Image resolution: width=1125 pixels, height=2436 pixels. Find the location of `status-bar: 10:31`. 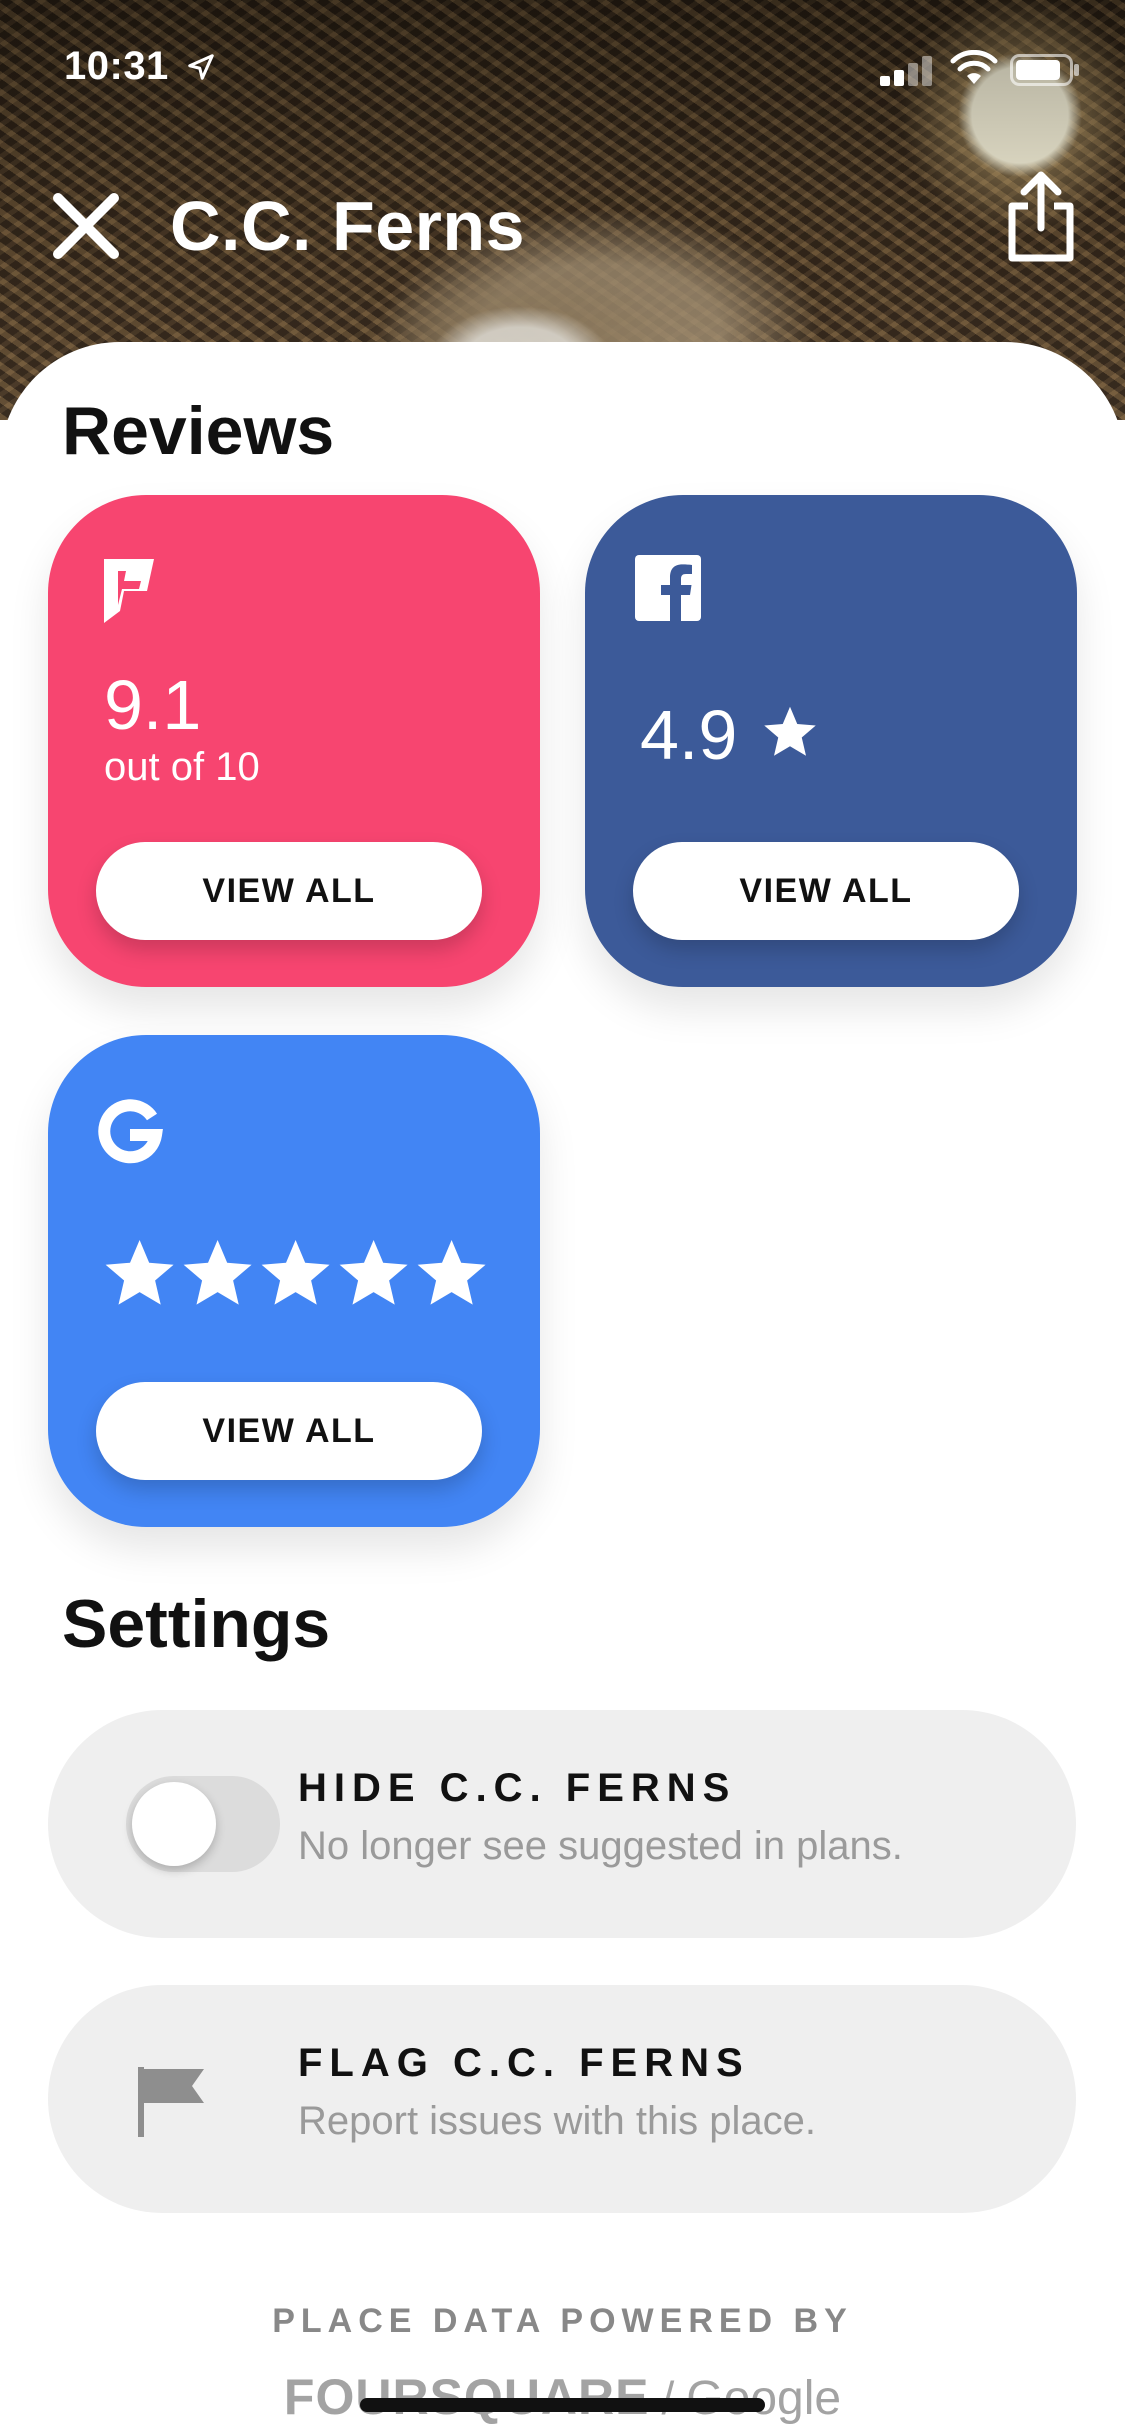

status-bar: 10:31 is located at coordinates (562, 70).